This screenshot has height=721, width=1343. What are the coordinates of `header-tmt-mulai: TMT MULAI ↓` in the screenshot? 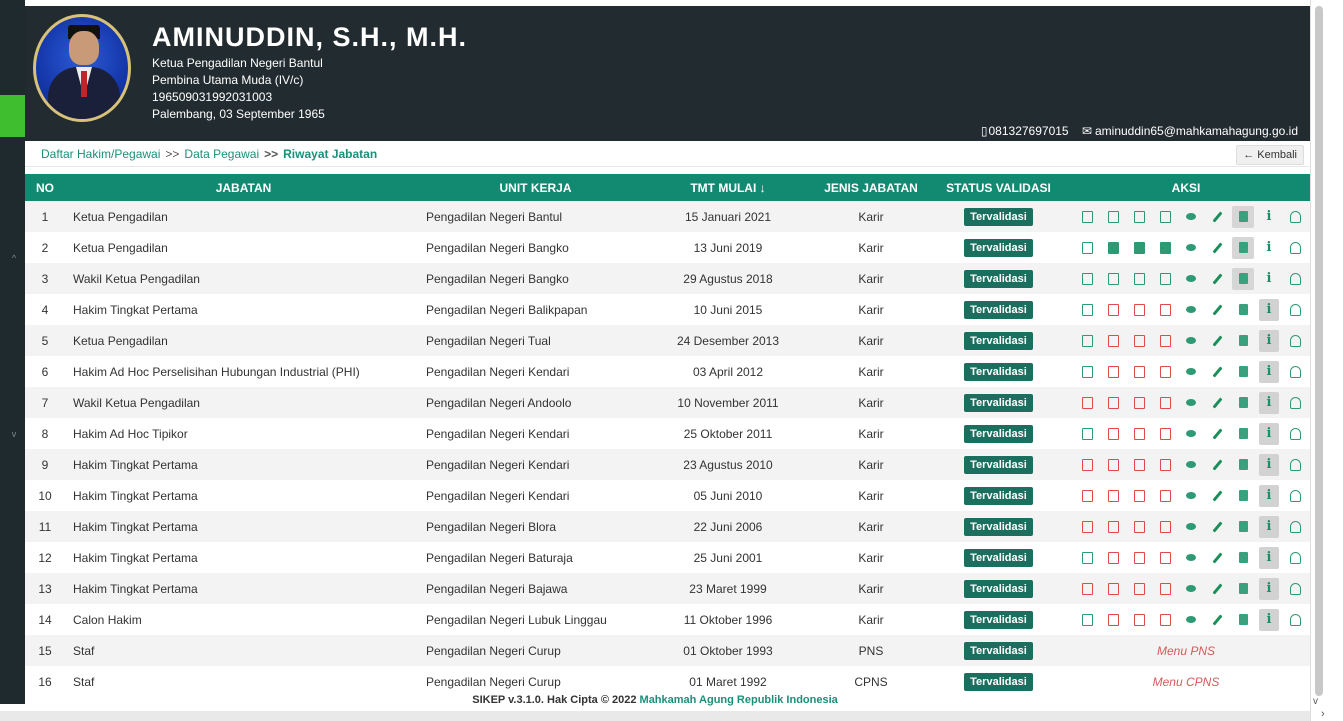 It's located at (728, 187).